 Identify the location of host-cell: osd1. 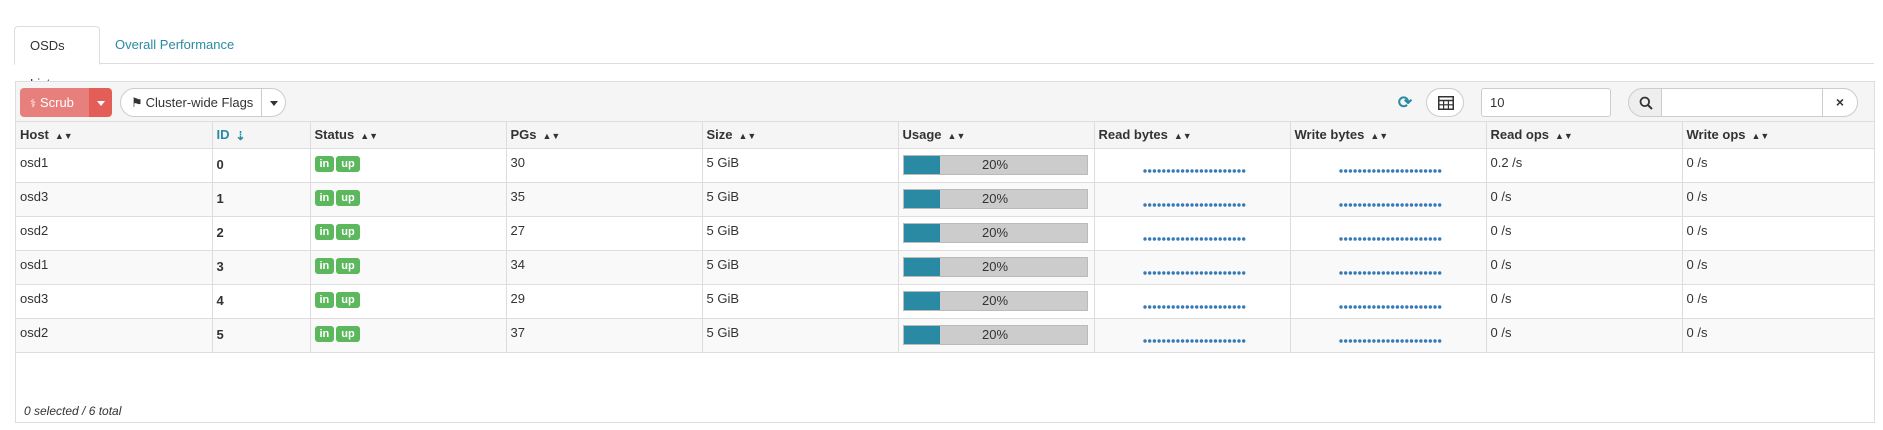
(114, 267).